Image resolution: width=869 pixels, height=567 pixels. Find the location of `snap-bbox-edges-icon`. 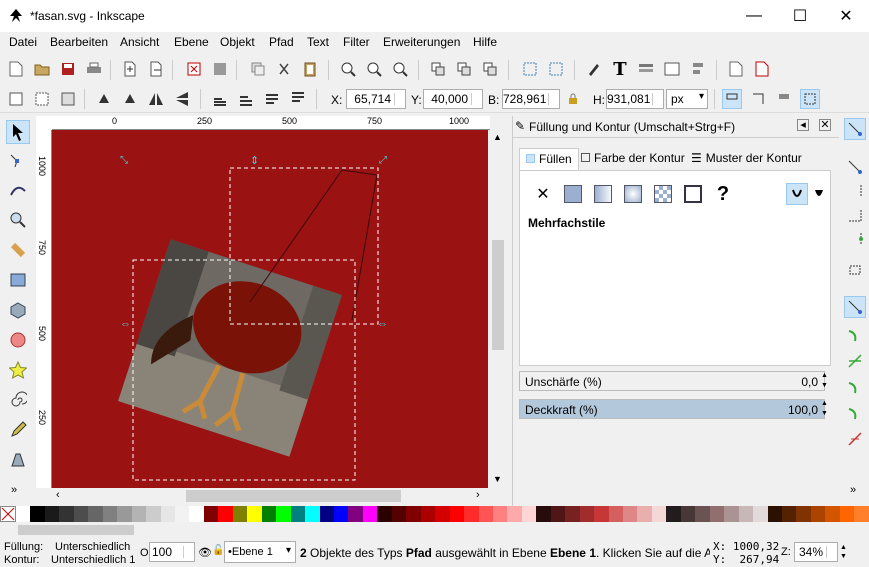

snap-bbox-edges-icon is located at coordinates (855, 191).